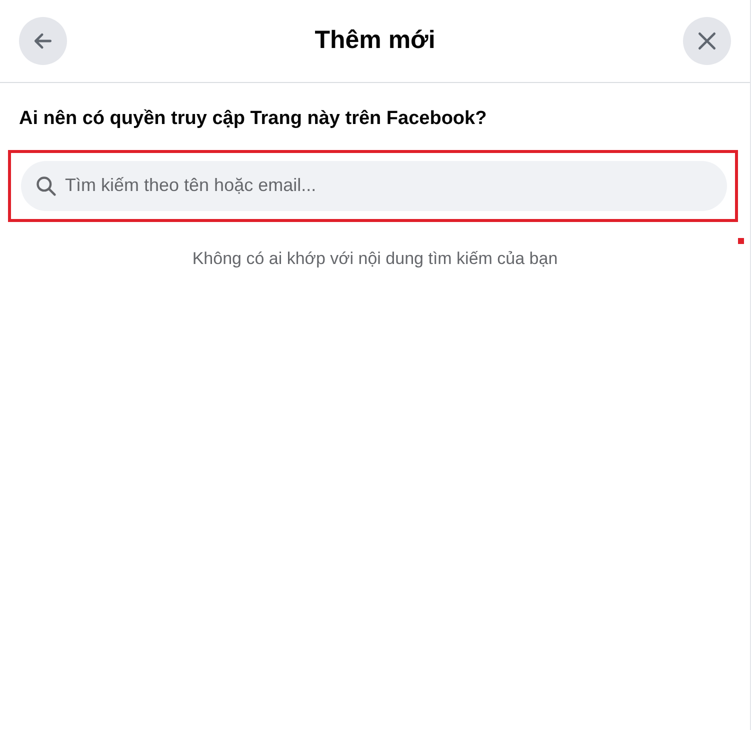  What do you see at coordinates (46, 185) in the screenshot?
I see `search-icon` at bounding box center [46, 185].